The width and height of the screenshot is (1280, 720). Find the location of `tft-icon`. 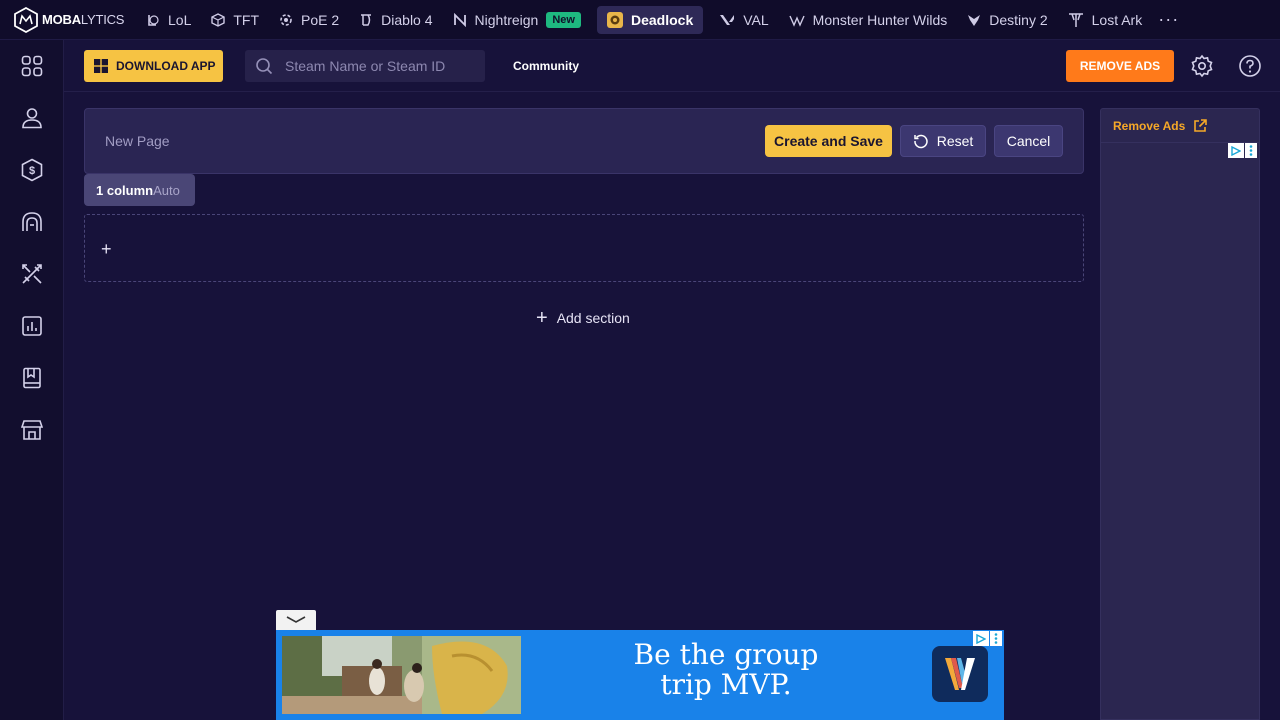

tft-icon is located at coordinates (218, 19).